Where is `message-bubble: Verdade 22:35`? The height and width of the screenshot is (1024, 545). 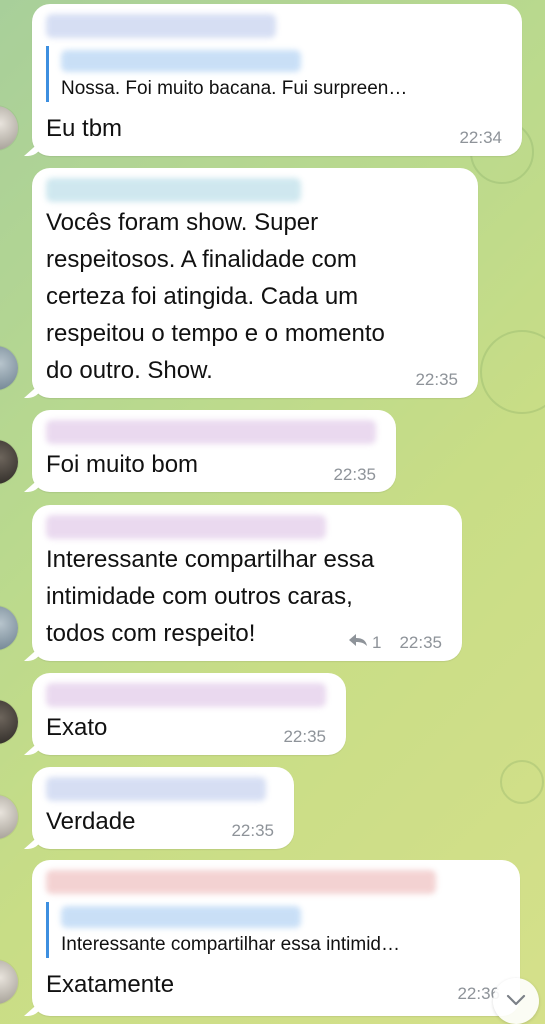
message-bubble: Verdade 22:35 is located at coordinates (163, 808).